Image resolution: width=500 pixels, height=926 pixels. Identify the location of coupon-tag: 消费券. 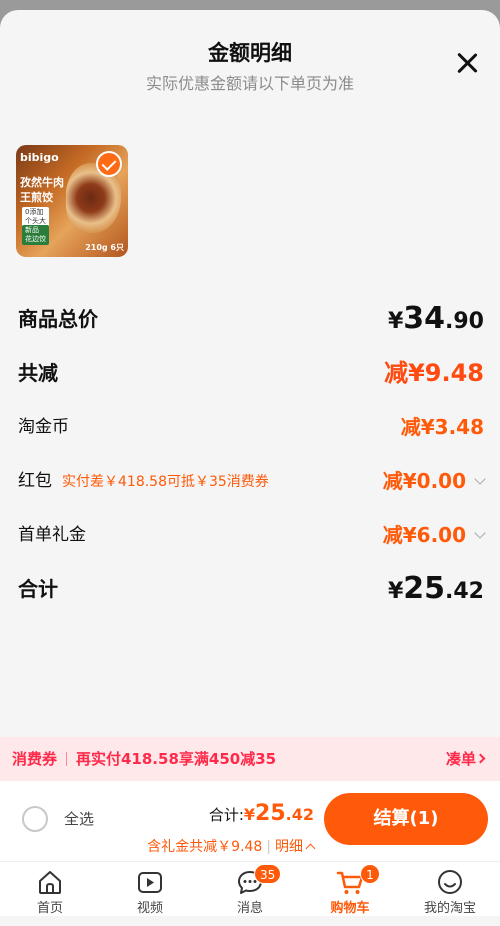
(35, 759).